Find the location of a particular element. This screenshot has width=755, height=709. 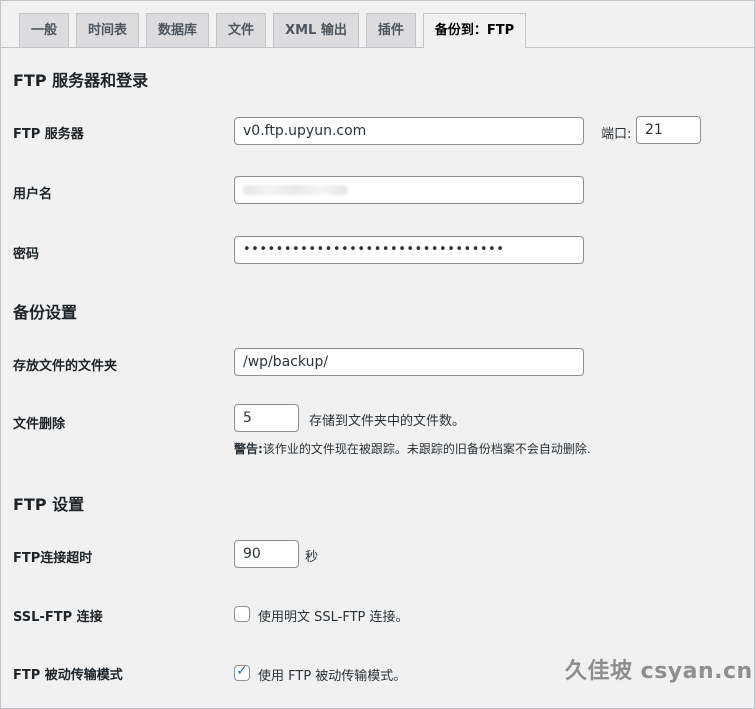

username-input is located at coordinates (409, 190).